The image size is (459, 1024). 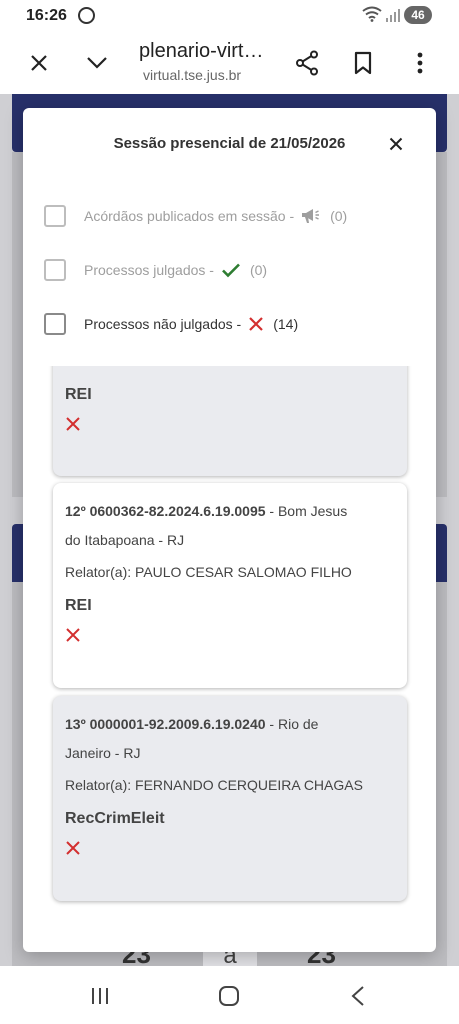 What do you see at coordinates (163, 324) in the screenshot?
I see `filter-nao-julgados-label: Processos não julgados -` at bounding box center [163, 324].